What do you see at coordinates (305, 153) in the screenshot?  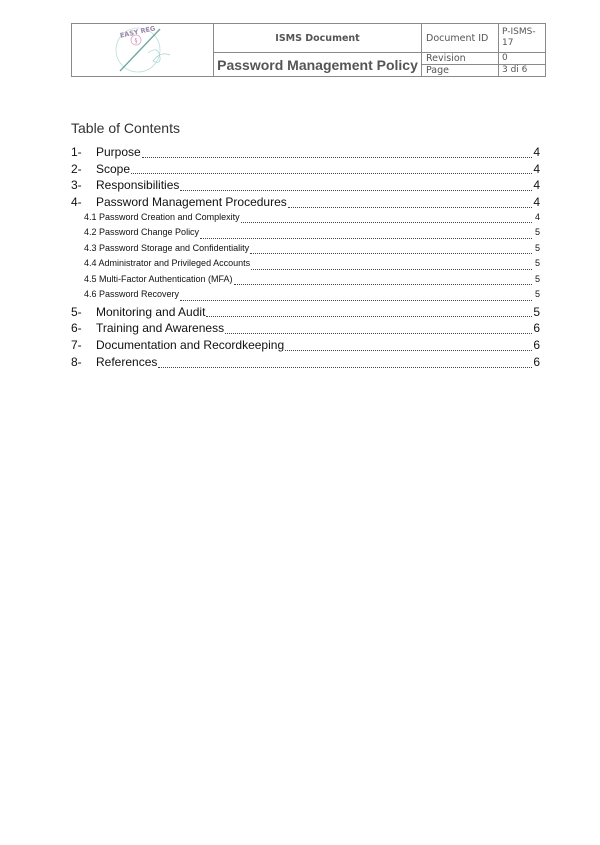 I see `toc-entry: 1- Purpose 4` at bounding box center [305, 153].